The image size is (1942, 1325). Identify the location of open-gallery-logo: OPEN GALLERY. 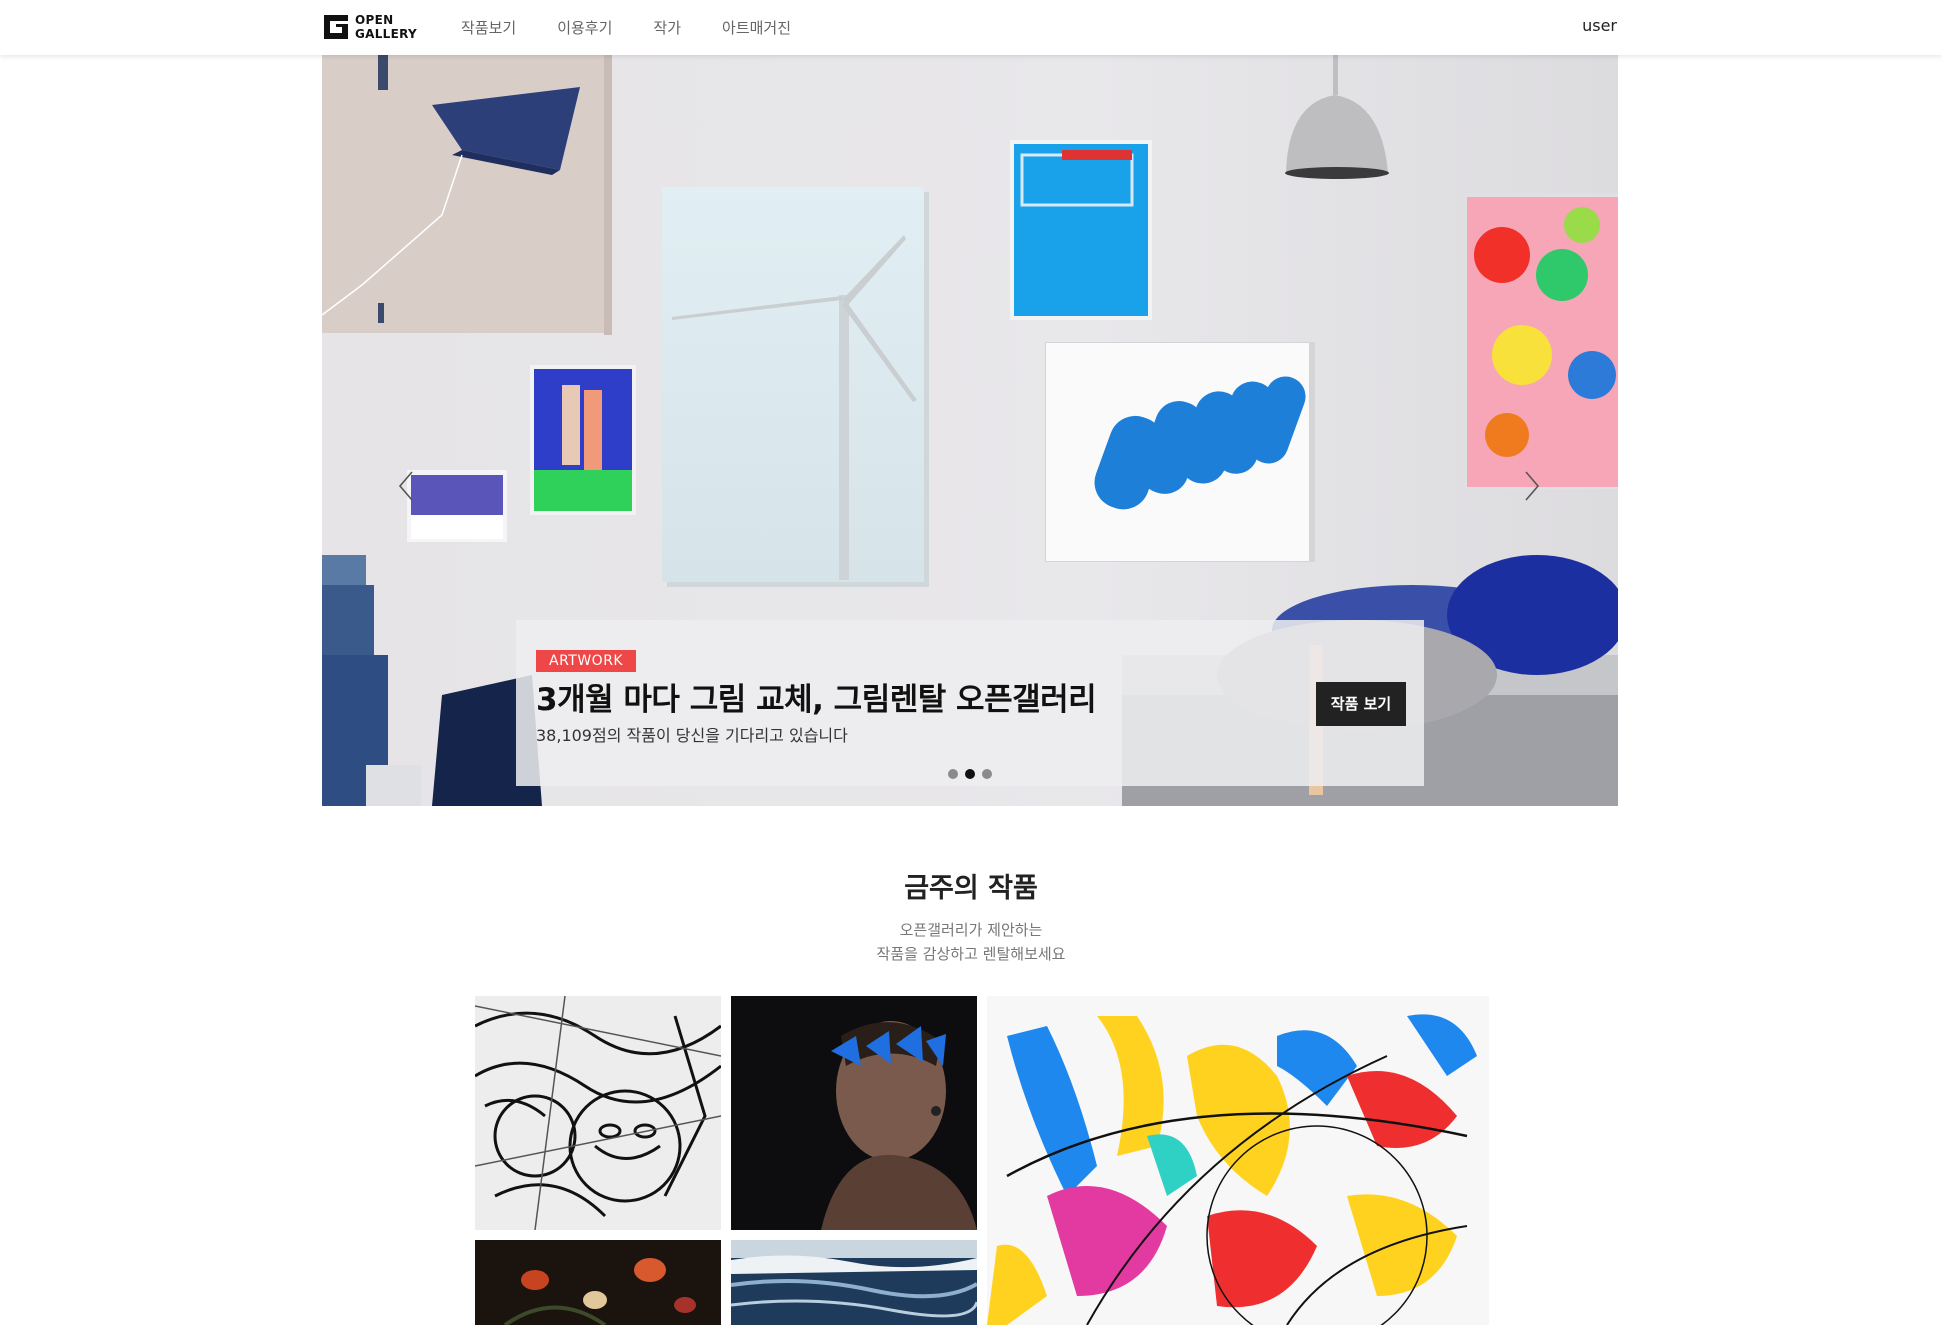
(372, 27).